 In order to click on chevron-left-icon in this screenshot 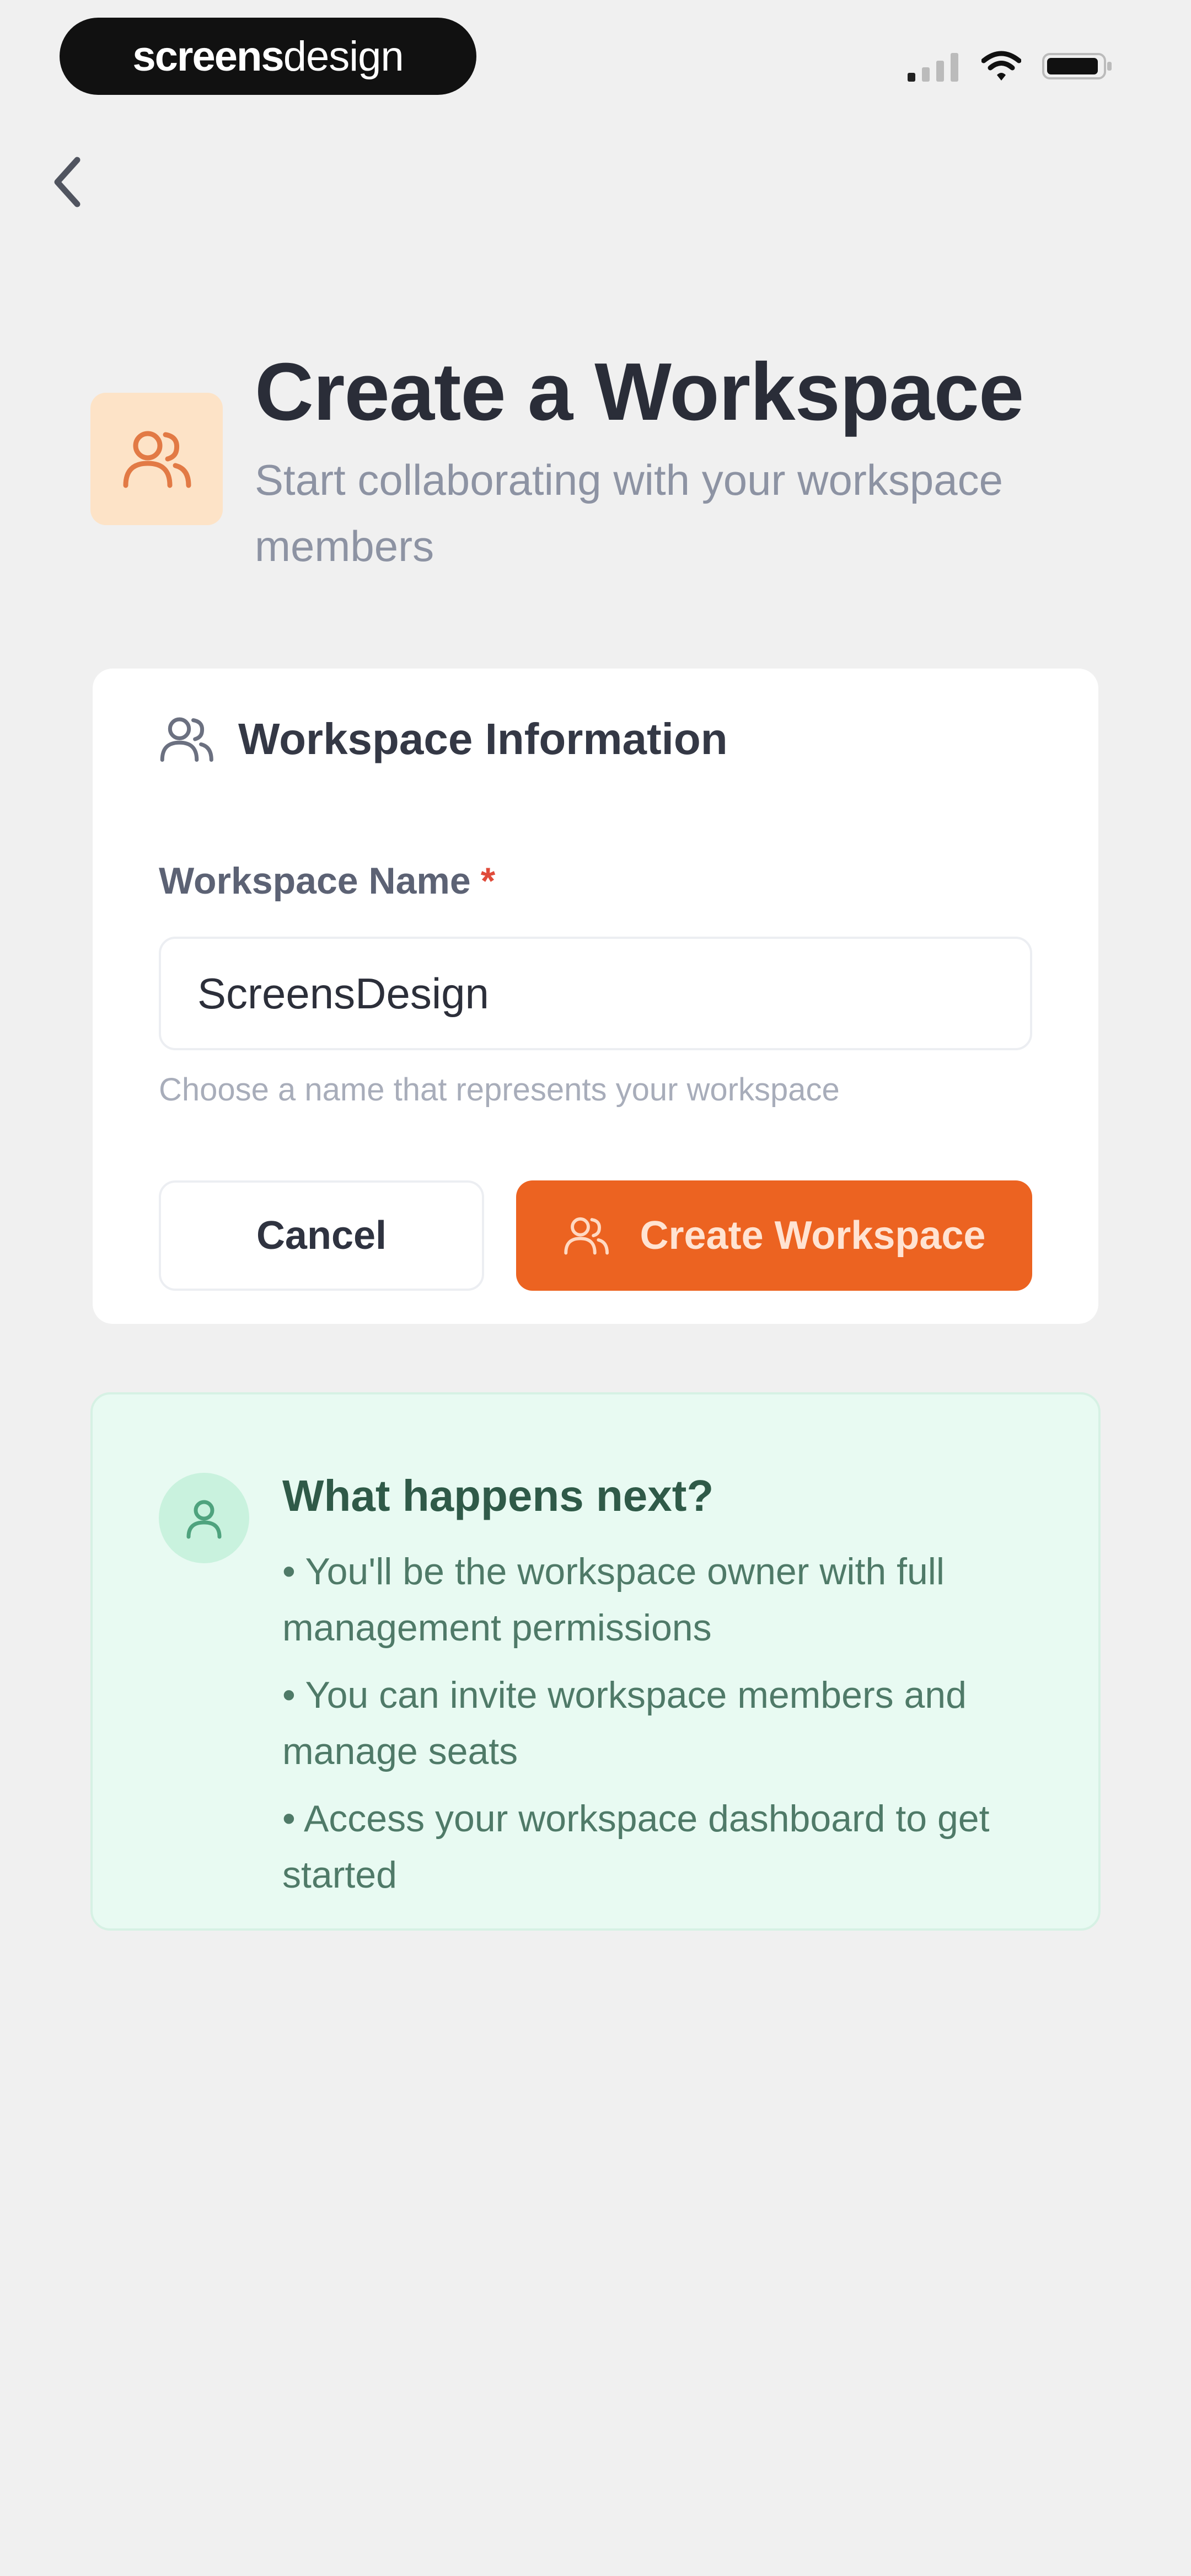, I will do `click(67, 182)`.